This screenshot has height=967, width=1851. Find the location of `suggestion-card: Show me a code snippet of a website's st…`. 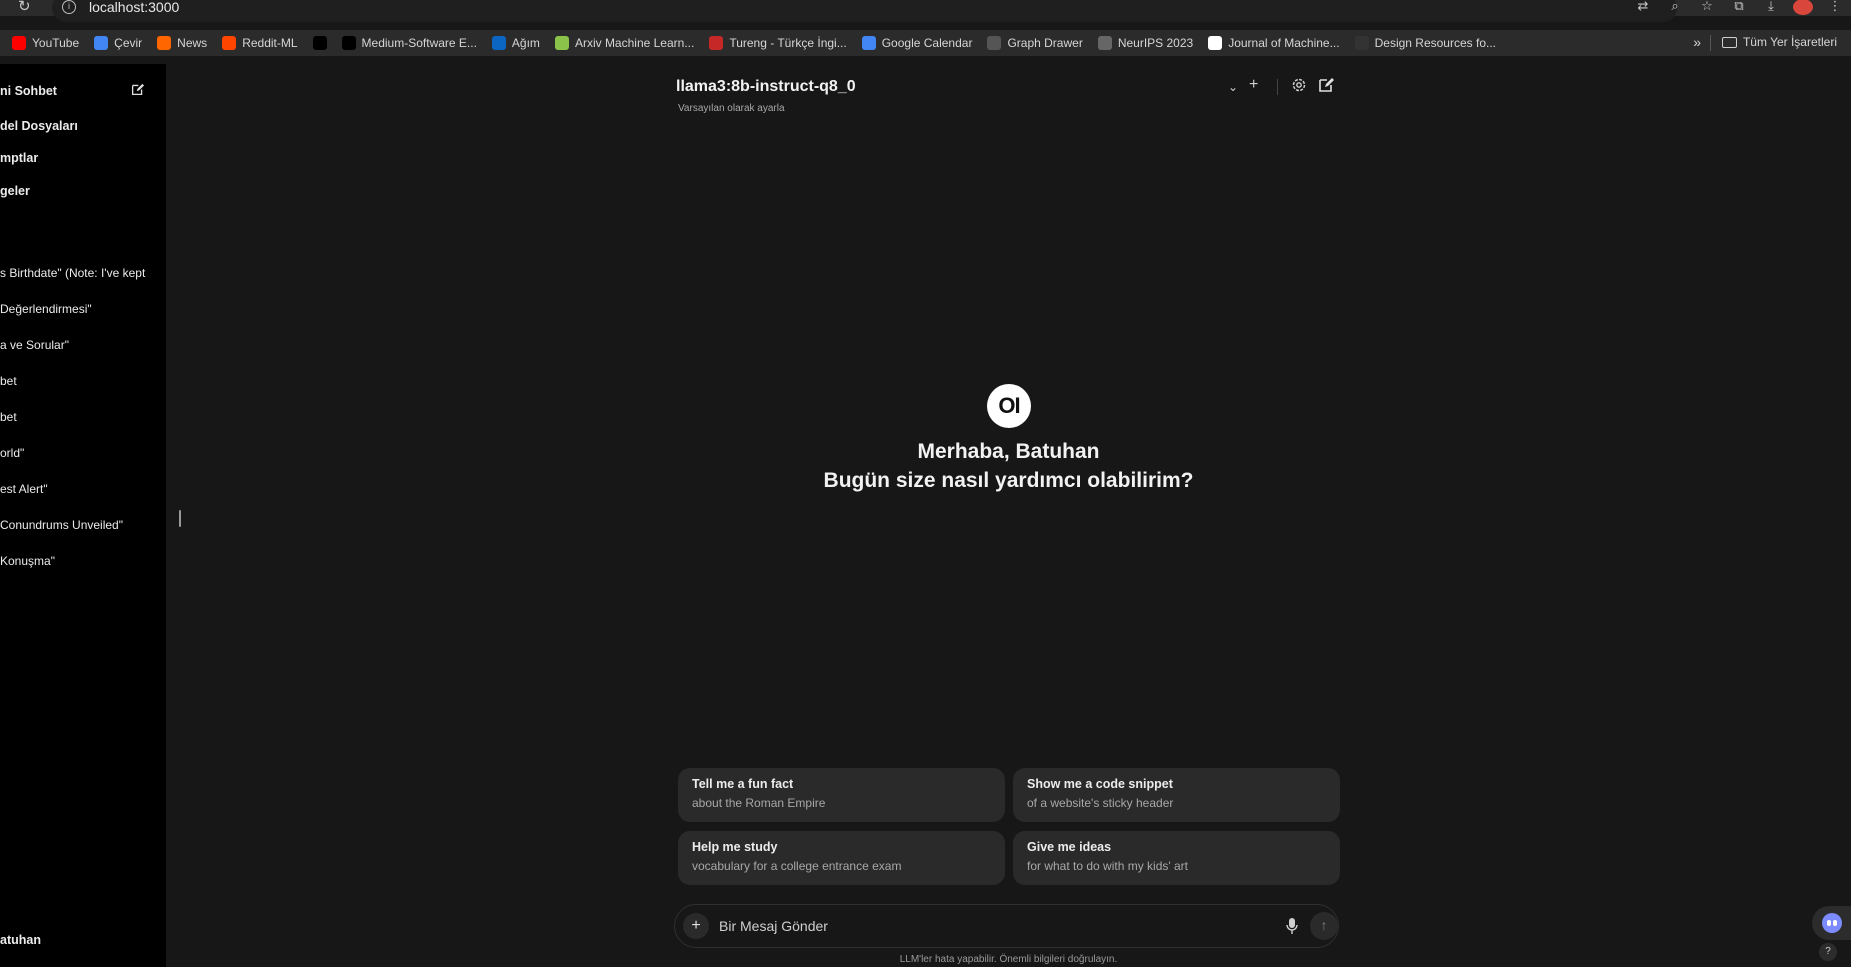

suggestion-card: Show me a code snippet of a website's st… is located at coordinates (1176, 795).